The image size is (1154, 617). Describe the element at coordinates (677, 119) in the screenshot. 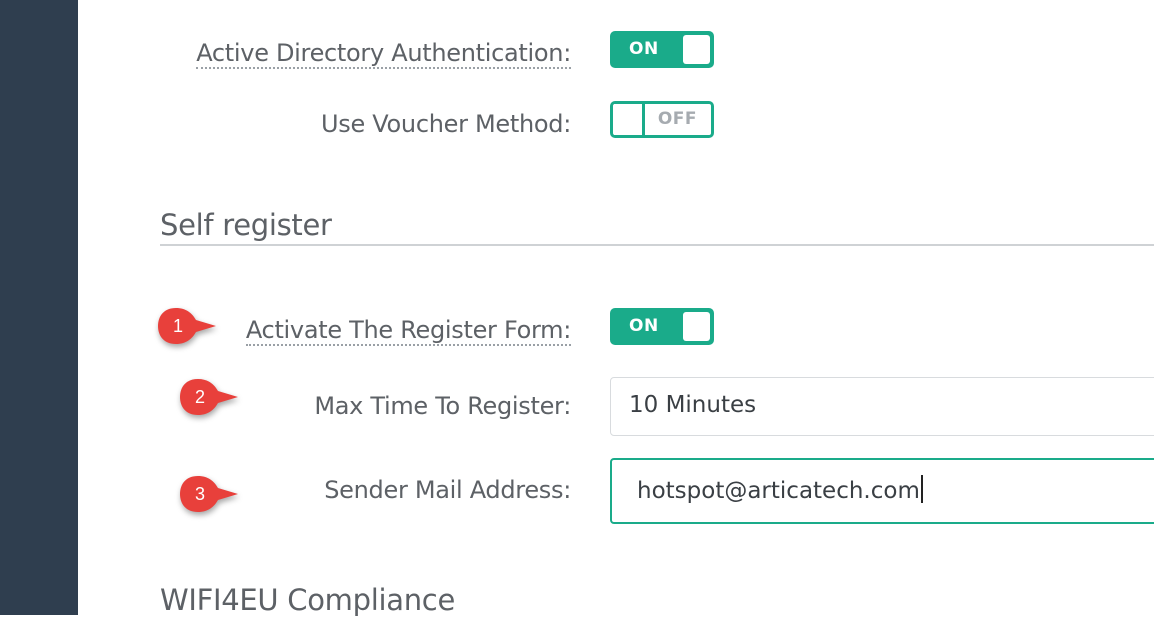

I see `toggle-state-text: OFF` at that location.